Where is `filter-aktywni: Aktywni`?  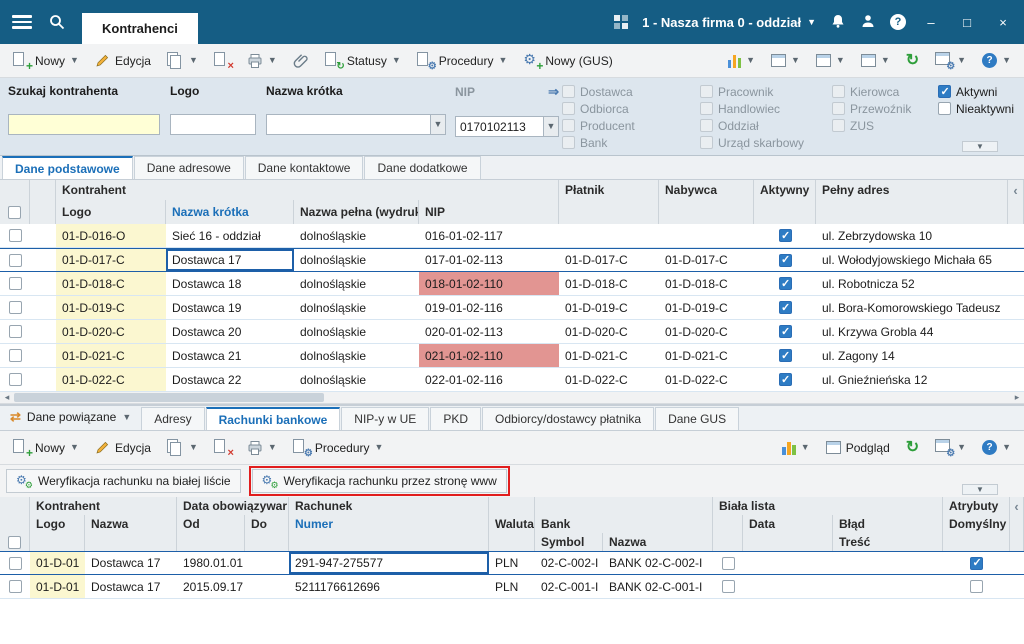
filter-aktywni: Aktywni is located at coordinates (976, 91).